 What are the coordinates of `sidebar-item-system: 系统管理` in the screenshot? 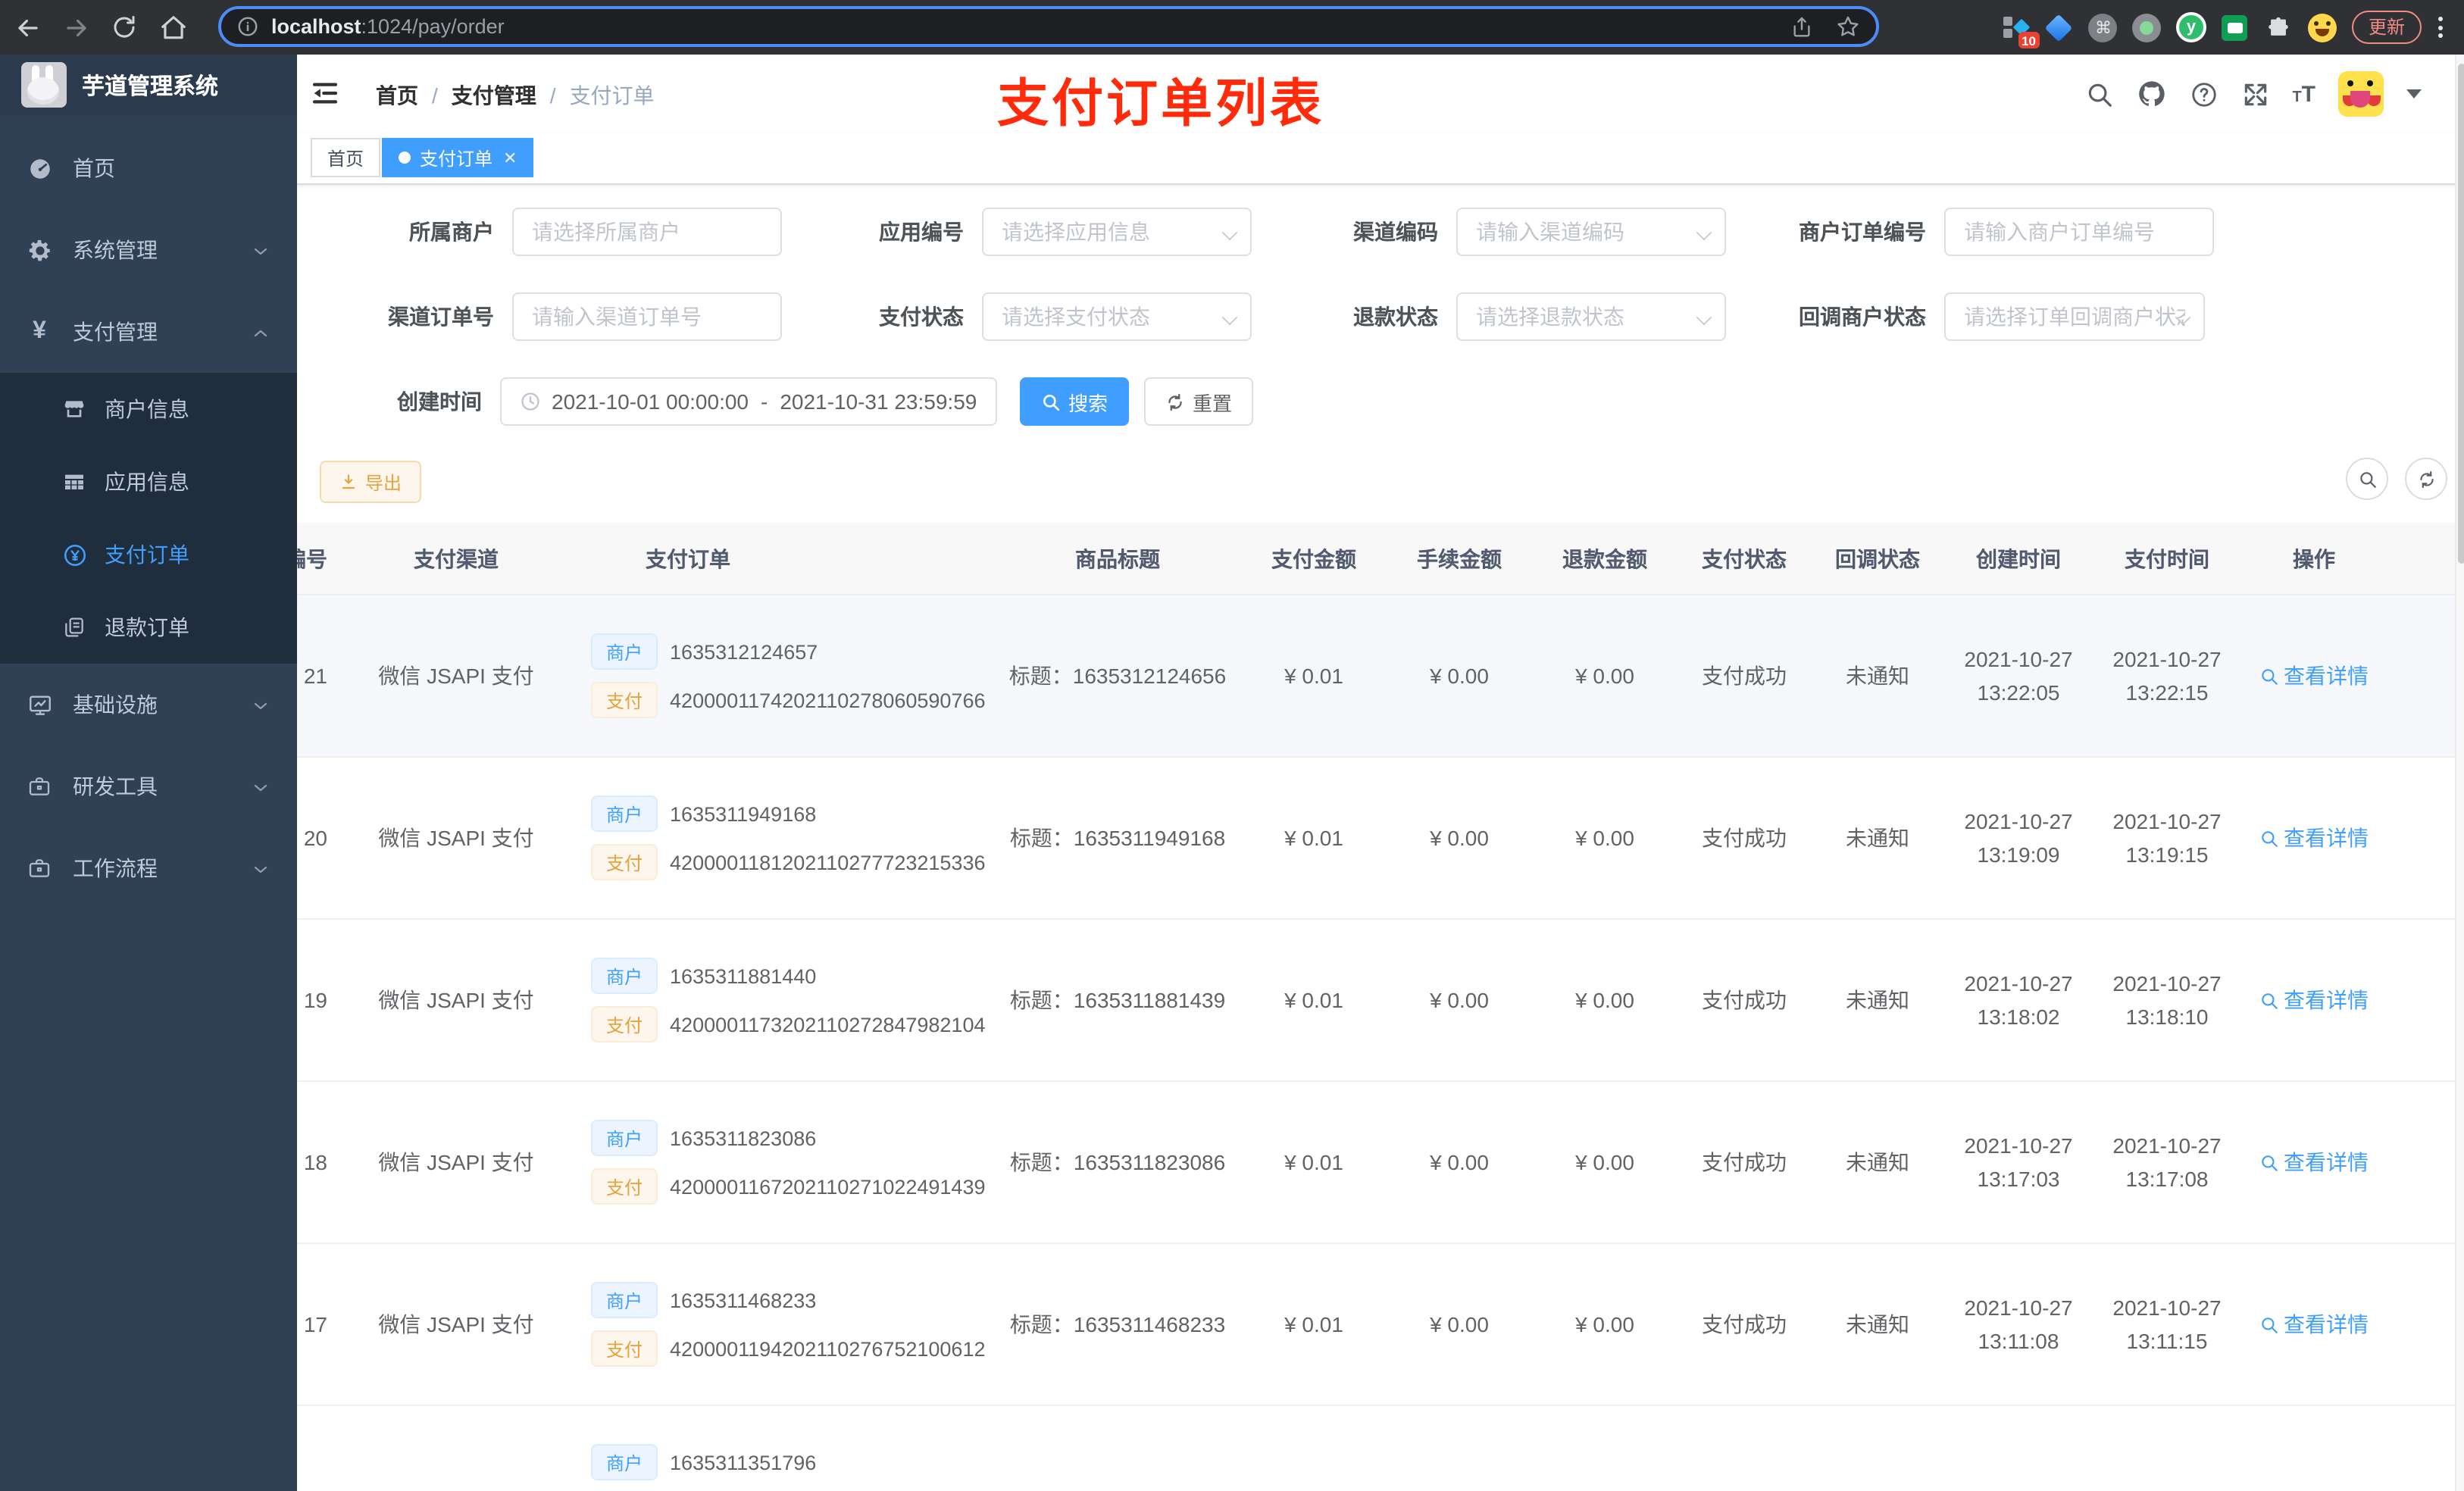 It's located at (148, 250).